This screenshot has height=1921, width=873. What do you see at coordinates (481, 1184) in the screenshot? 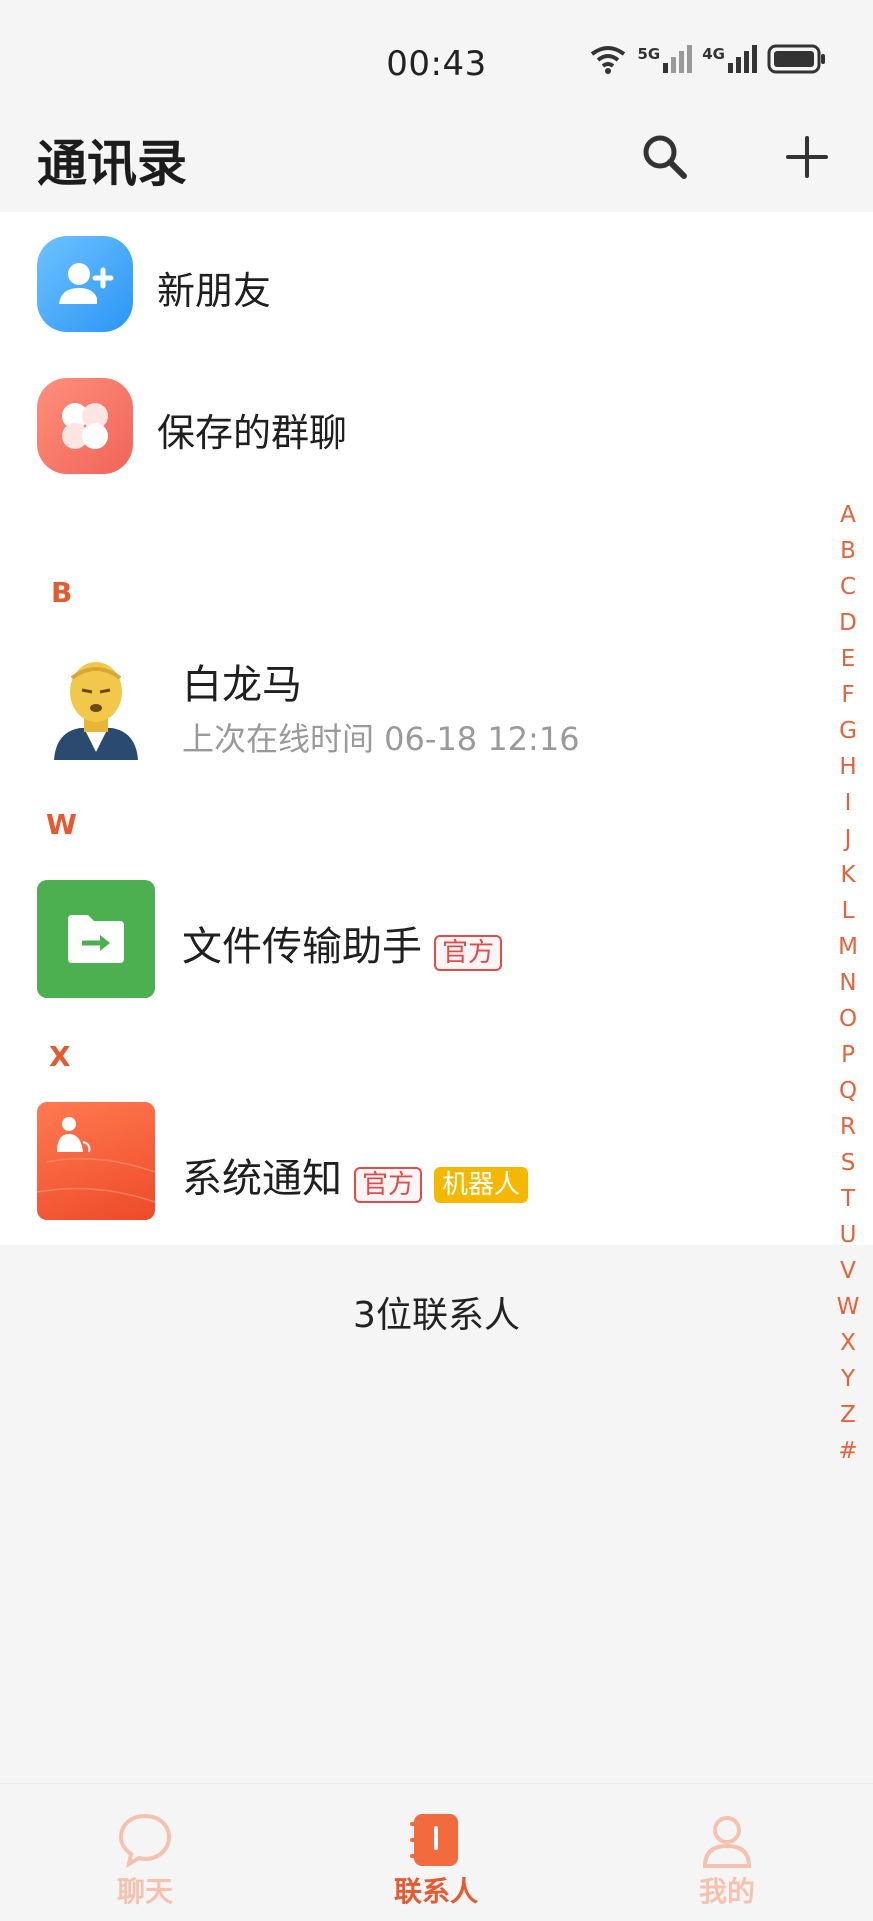
I see `robot-badge: 机器人` at bounding box center [481, 1184].